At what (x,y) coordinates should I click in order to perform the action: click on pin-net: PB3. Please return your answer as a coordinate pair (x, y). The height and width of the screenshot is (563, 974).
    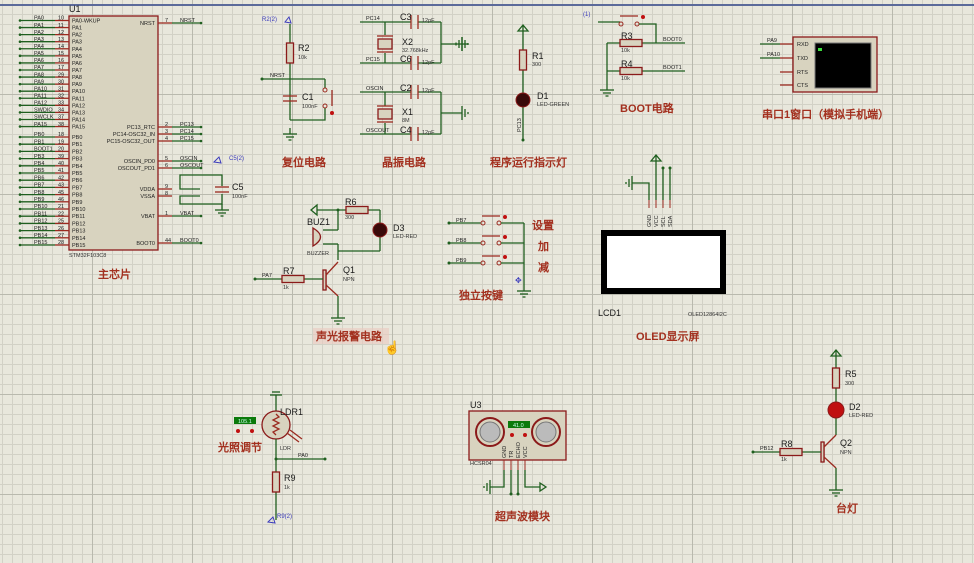
    Looking at the image, I should click on (39, 157).